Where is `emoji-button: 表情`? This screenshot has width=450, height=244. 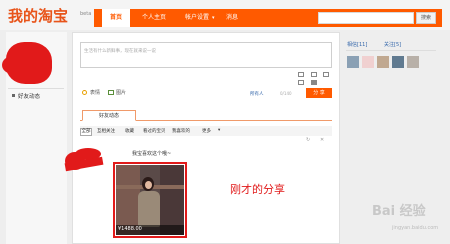 emoji-button: 表情 is located at coordinates (95, 92).